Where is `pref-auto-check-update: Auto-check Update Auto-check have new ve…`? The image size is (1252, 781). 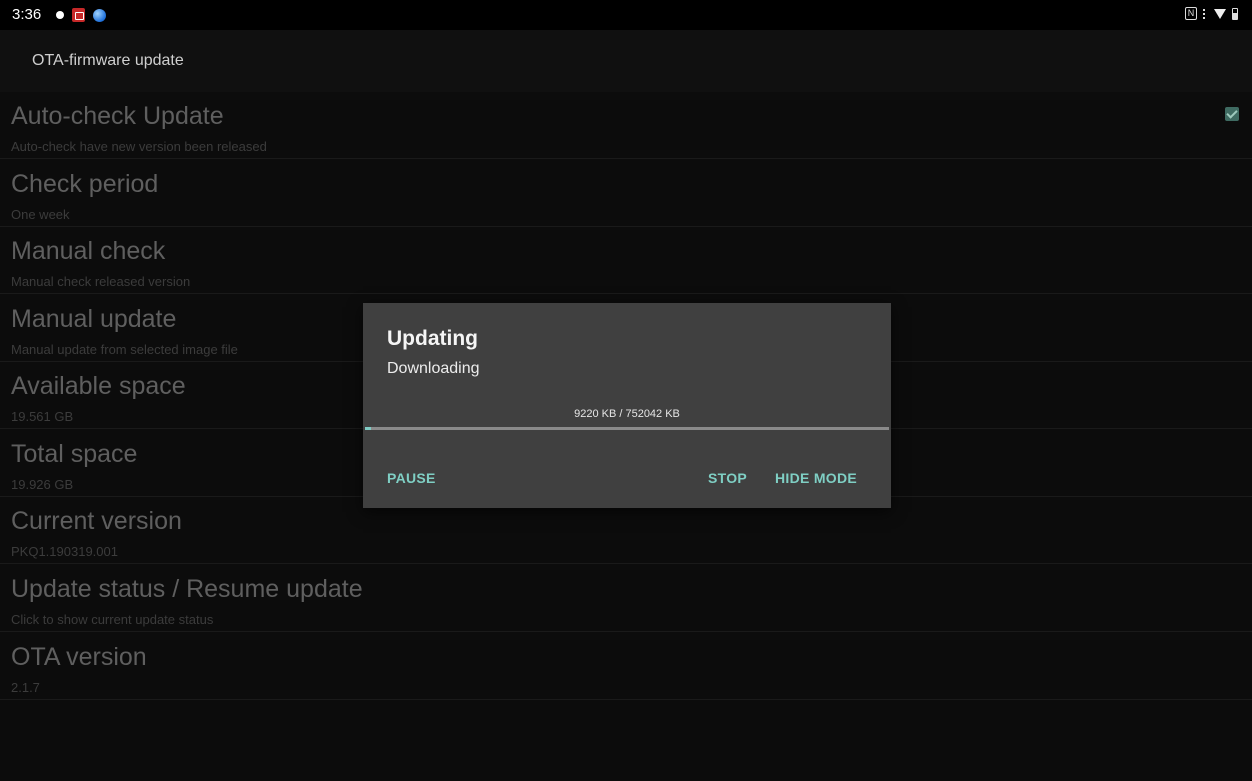
pref-auto-check-update: Auto-check Update Auto-check have new ve… is located at coordinates (626, 125).